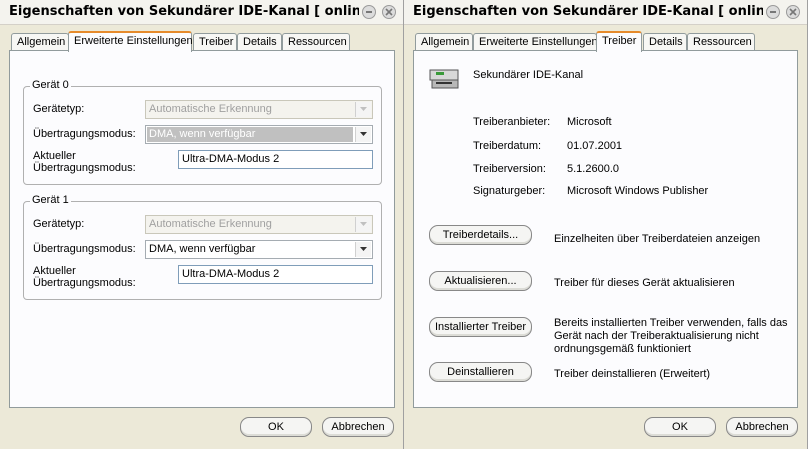  I want to click on rollback-driver-button: Installierter Treiber, so click(480, 327).